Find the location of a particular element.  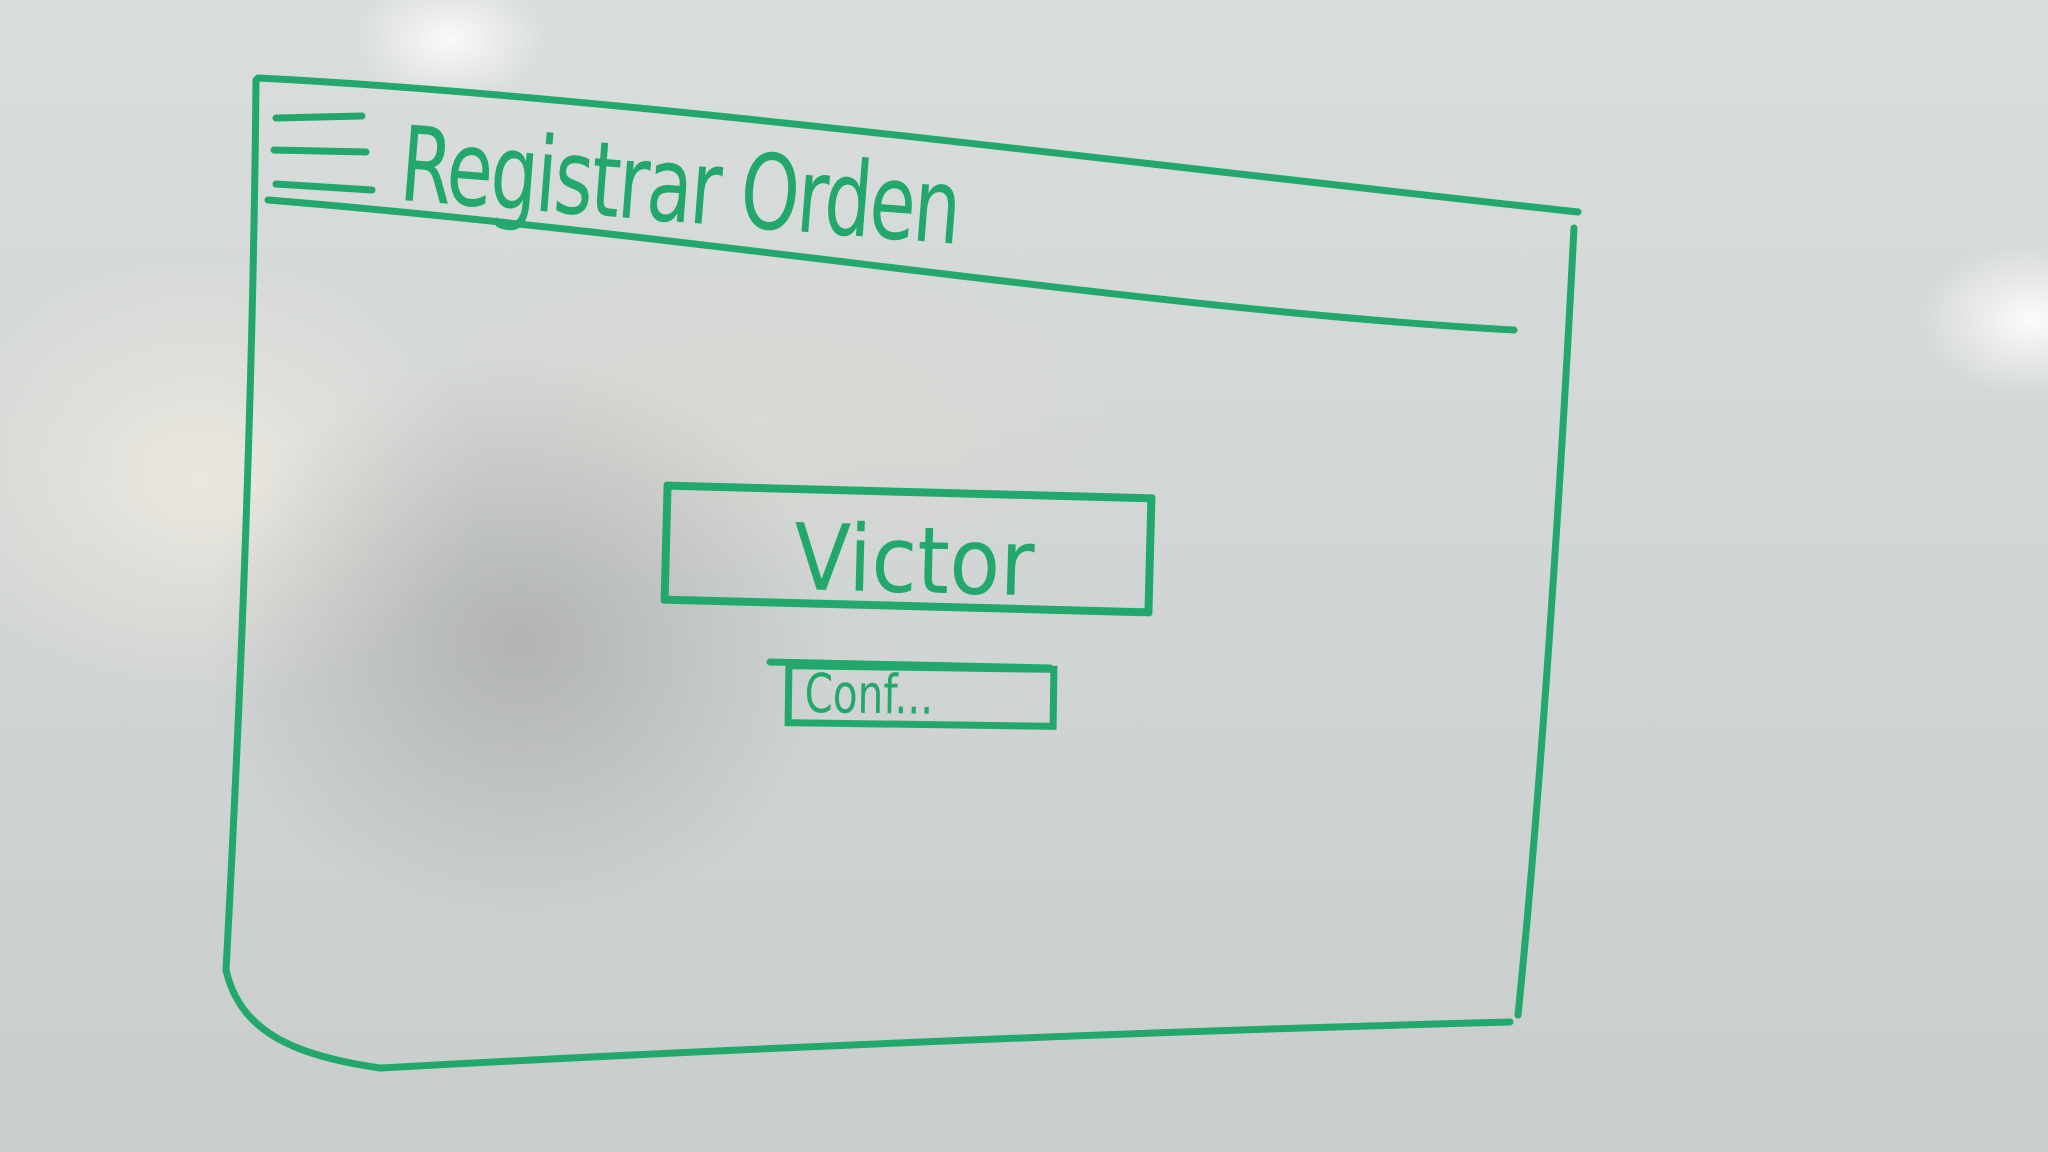

name-input-value: Victor is located at coordinates (914, 561).